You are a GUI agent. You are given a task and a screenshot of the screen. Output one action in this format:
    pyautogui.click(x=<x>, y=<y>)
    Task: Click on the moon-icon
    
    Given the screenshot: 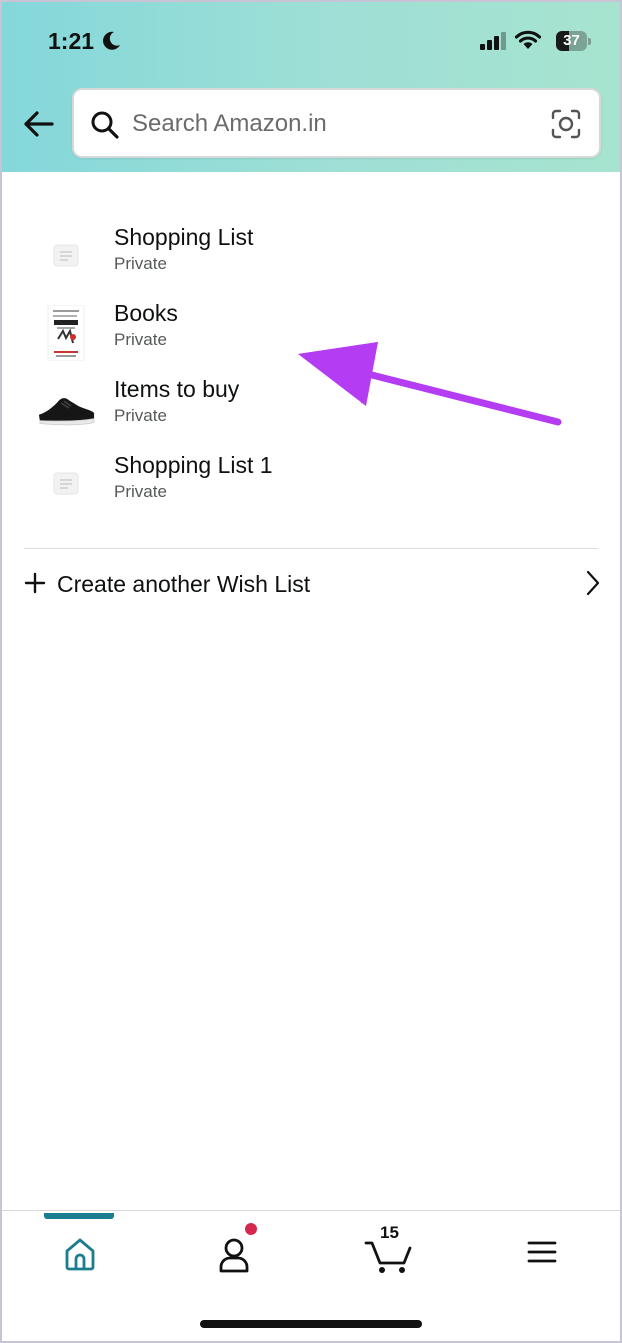 What is the action you would take?
    pyautogui.click(x=111, y=40)
    